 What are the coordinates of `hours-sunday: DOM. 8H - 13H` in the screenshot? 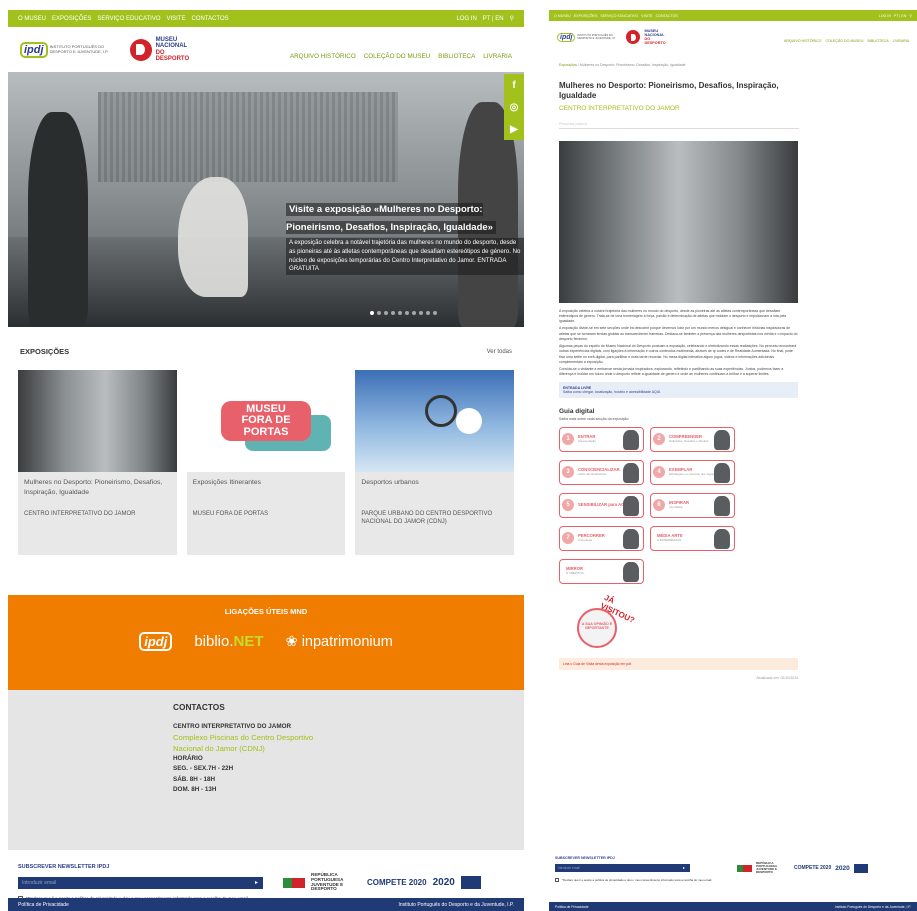 It's located at (195, 789).